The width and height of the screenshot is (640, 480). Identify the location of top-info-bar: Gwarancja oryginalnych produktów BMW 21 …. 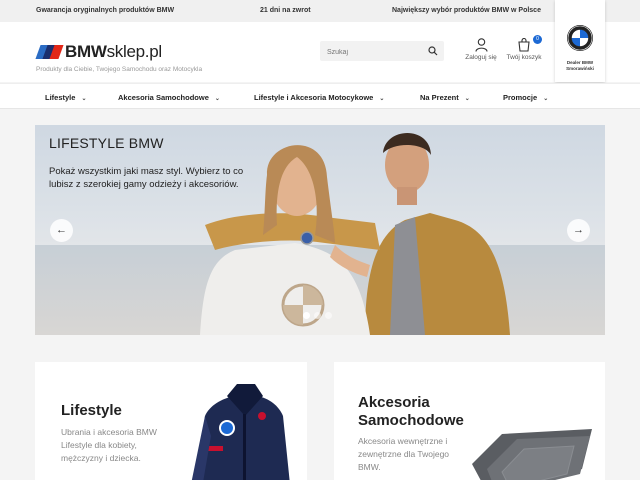
(320, 11).